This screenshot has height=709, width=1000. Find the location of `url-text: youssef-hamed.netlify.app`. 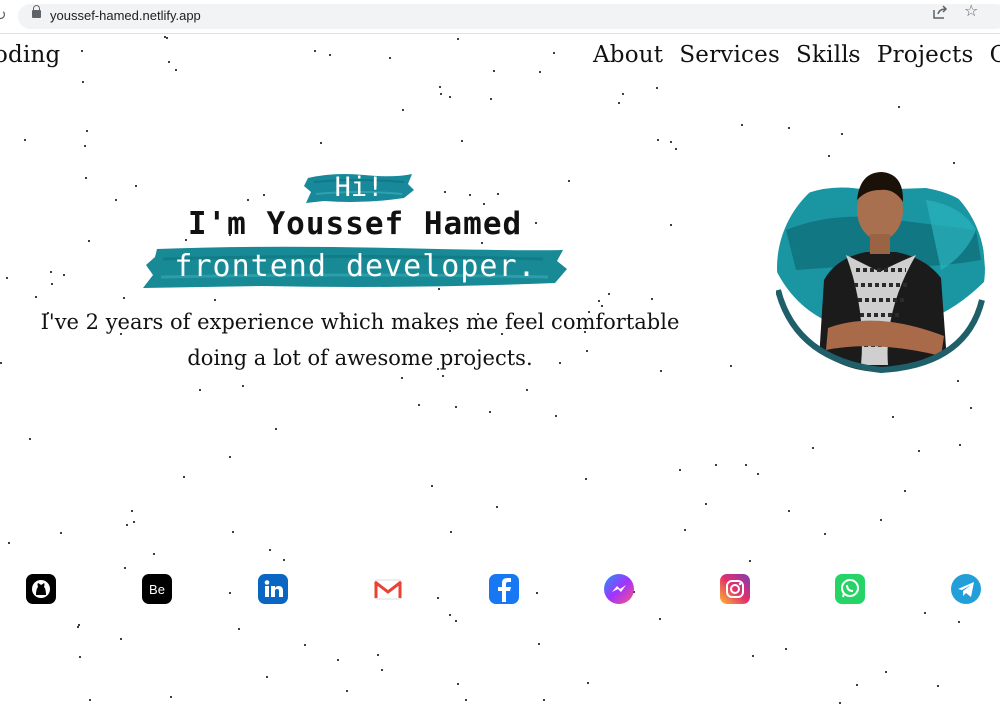

url-text: youssef-hamed.netlify.app is located at coordinates (125, 15).